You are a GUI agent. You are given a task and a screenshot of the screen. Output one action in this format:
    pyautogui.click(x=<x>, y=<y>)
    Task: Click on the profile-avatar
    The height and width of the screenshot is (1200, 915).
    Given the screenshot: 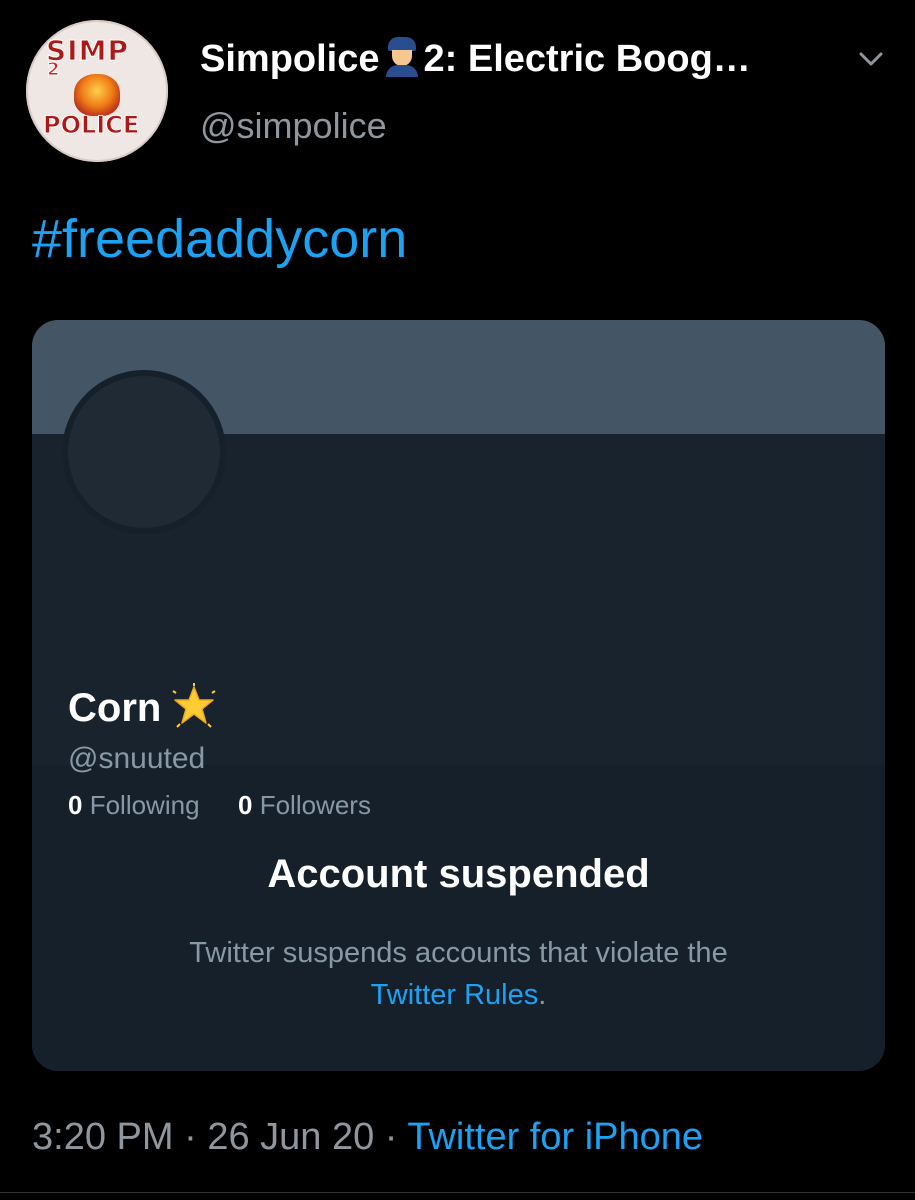 What is the action you would take?
    pyautogui.click(x=144, y=452)
    